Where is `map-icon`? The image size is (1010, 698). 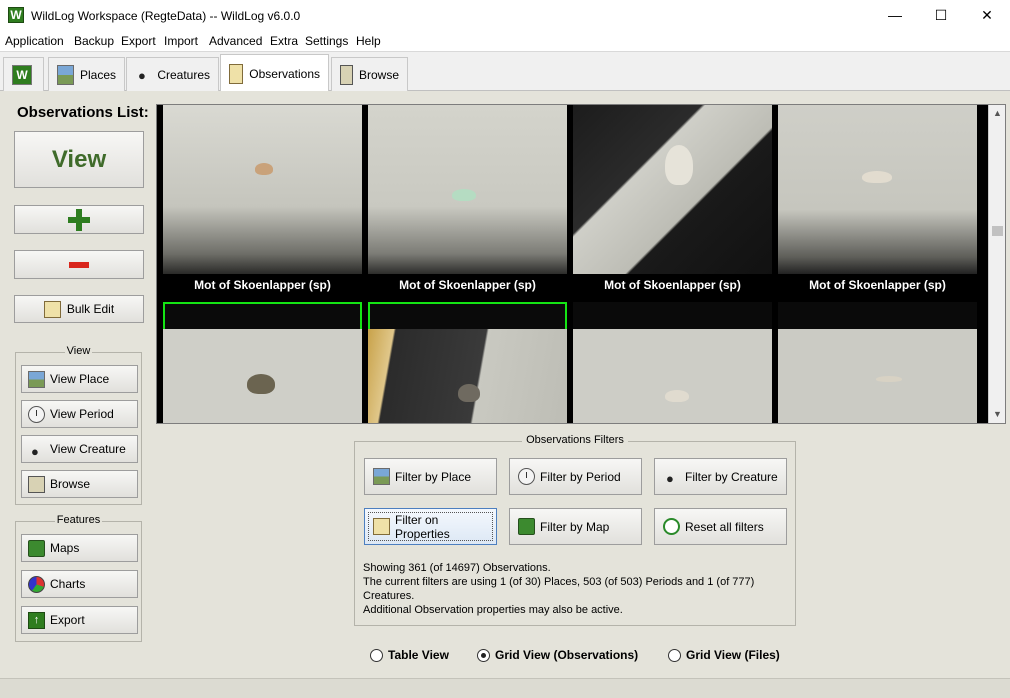
map-icon is located at coordinates (526, 526).